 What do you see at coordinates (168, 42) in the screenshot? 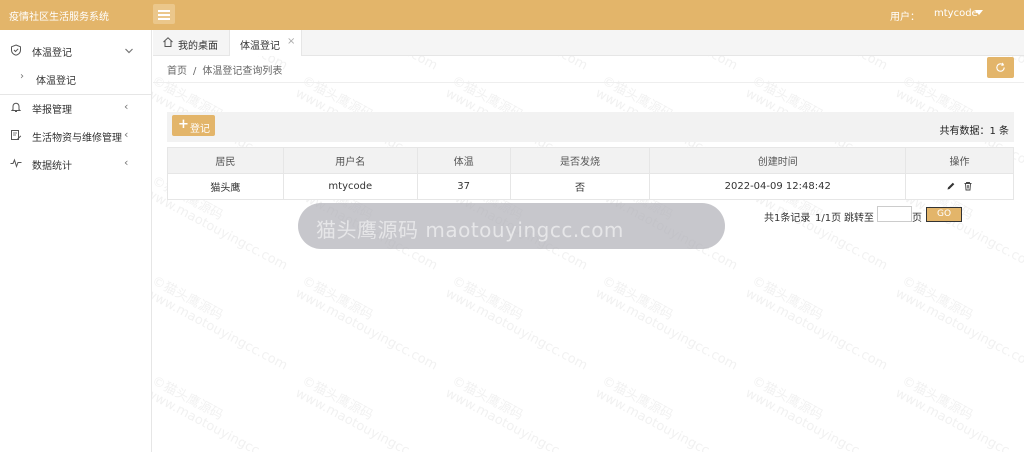
I see `home-icon` at bounding box center [168, 42].